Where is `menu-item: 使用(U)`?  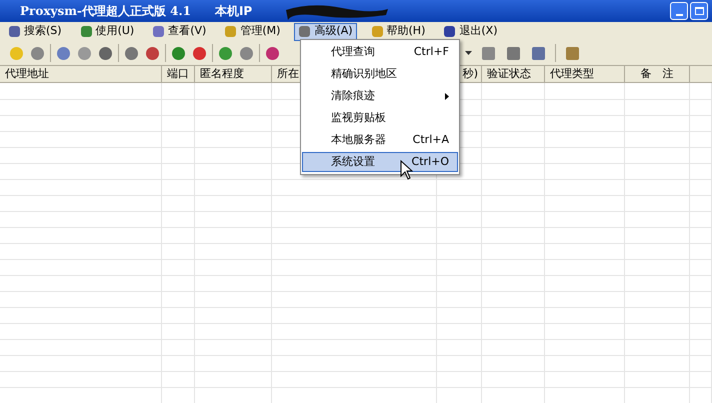 menu-item: 使用(U) is located at coordinates (107, 31).